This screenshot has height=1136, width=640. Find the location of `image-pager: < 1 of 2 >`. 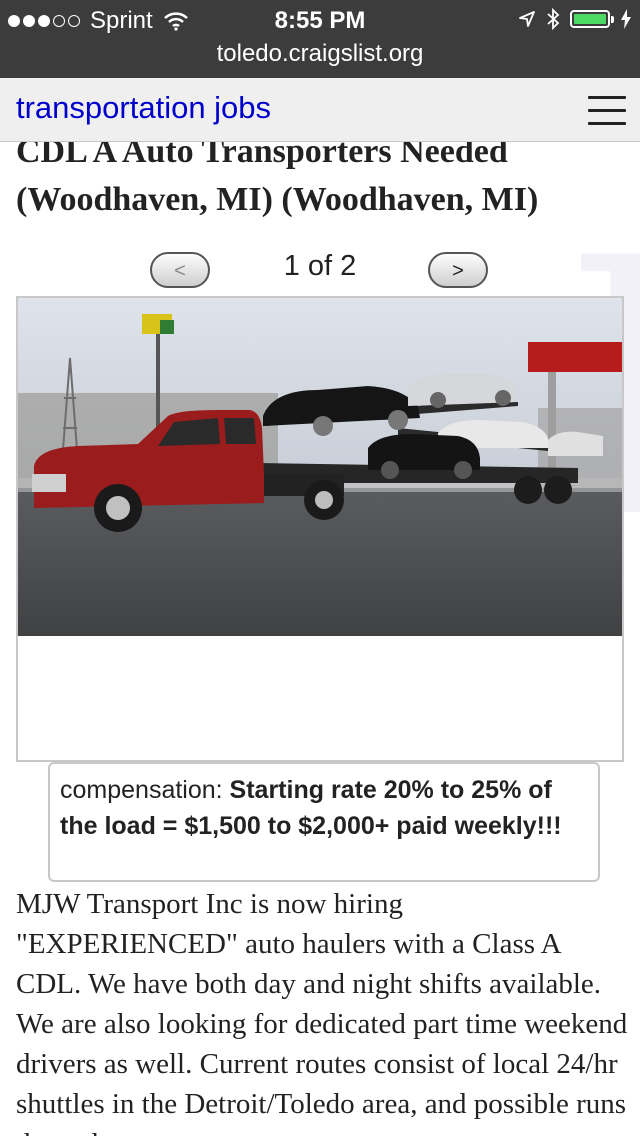

image-pager: < 1 of 2 > is located at coordinates (320, 272).